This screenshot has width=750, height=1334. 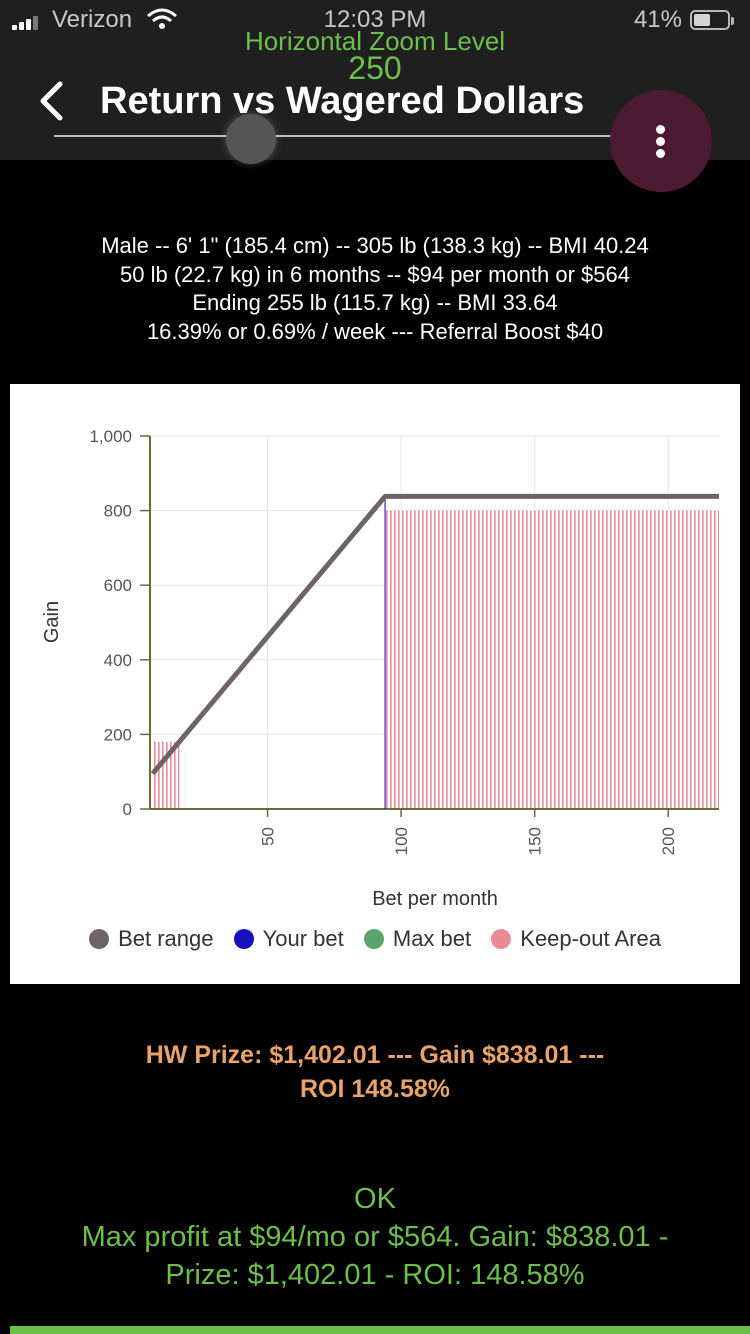 I want to click on y-tick-label: 800, so click(x=118, y=511).